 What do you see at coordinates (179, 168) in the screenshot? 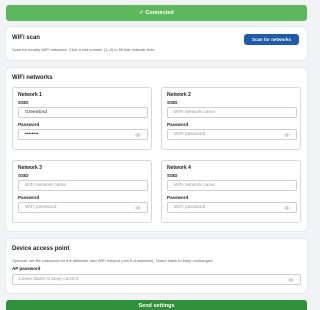
I see `network-title: Network 4` at bounding box center [179, 168].